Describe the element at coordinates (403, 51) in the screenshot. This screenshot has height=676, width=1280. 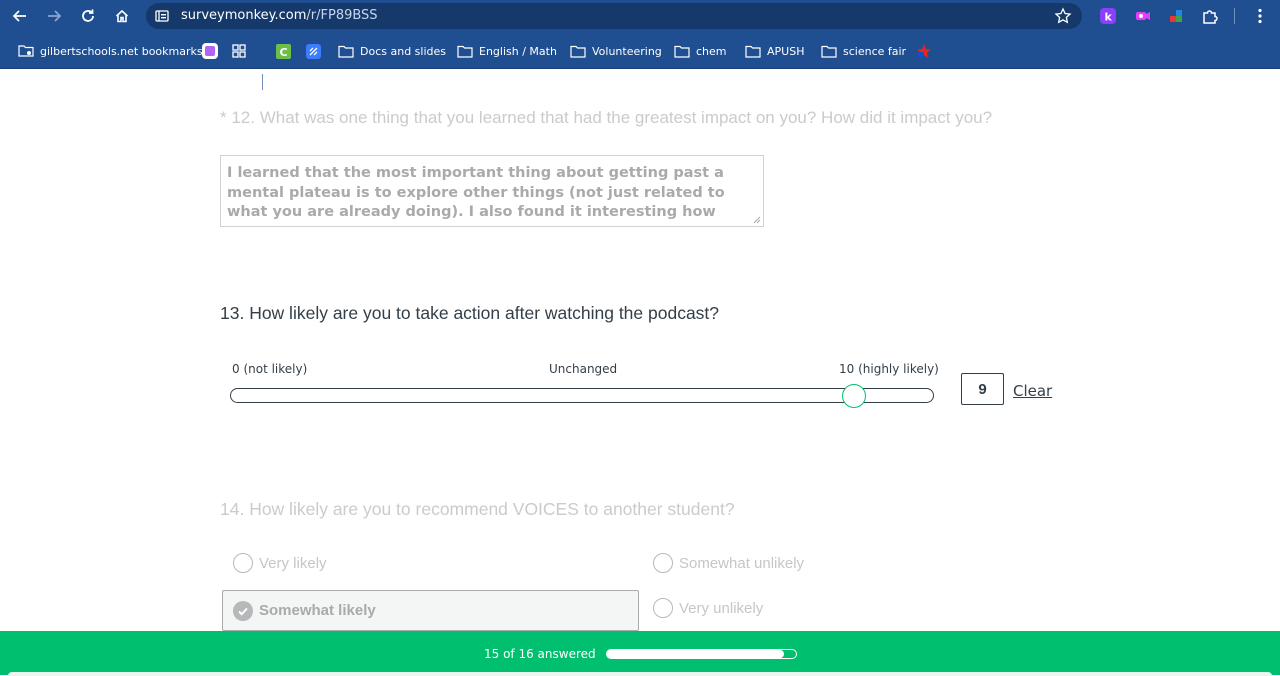
I see `bookmark-label: Docs and slides` at that location.